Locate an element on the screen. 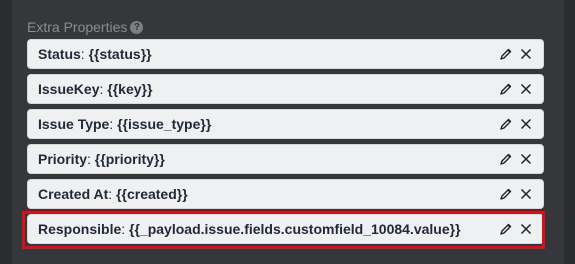  section-title: Extra Properties is located at coordinates (77, 27).